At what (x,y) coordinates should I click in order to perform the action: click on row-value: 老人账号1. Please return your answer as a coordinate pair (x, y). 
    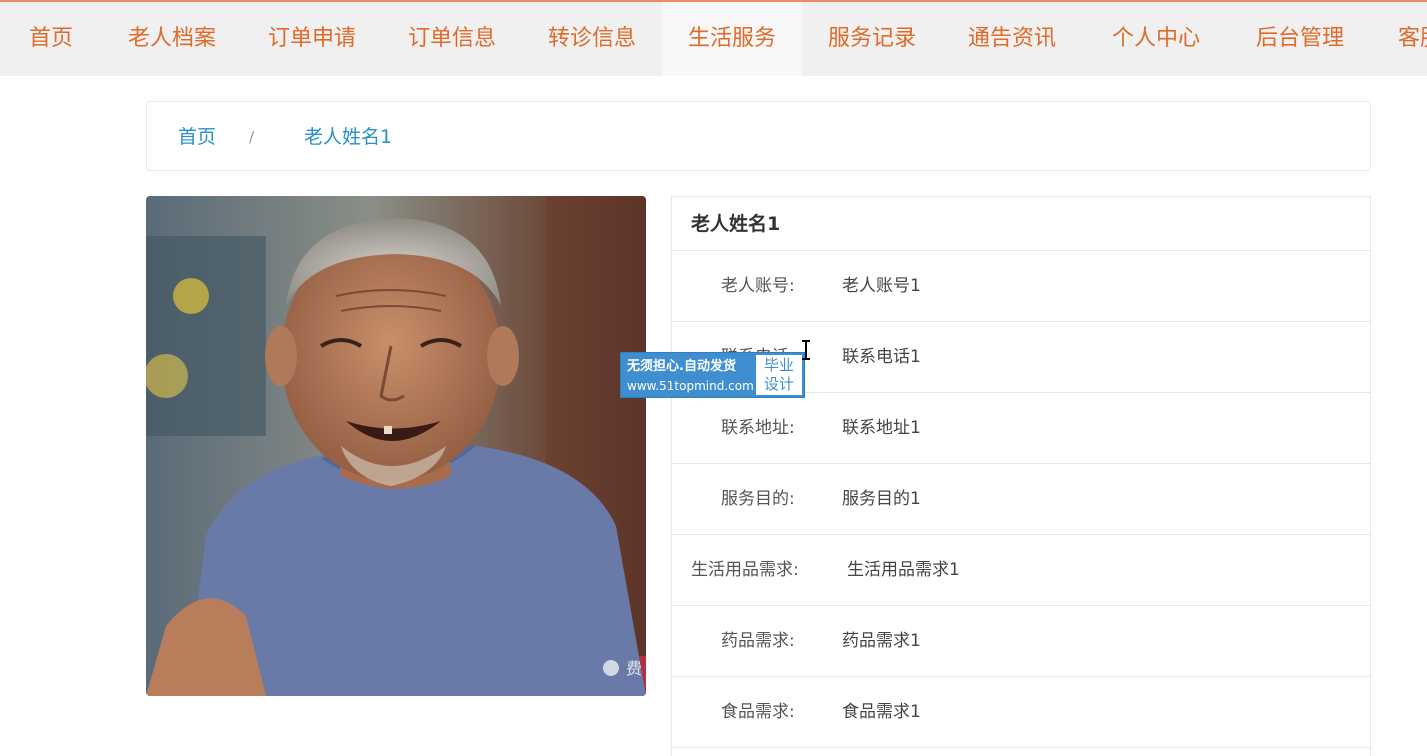
    Looking at the image, I should click on (881, 286).